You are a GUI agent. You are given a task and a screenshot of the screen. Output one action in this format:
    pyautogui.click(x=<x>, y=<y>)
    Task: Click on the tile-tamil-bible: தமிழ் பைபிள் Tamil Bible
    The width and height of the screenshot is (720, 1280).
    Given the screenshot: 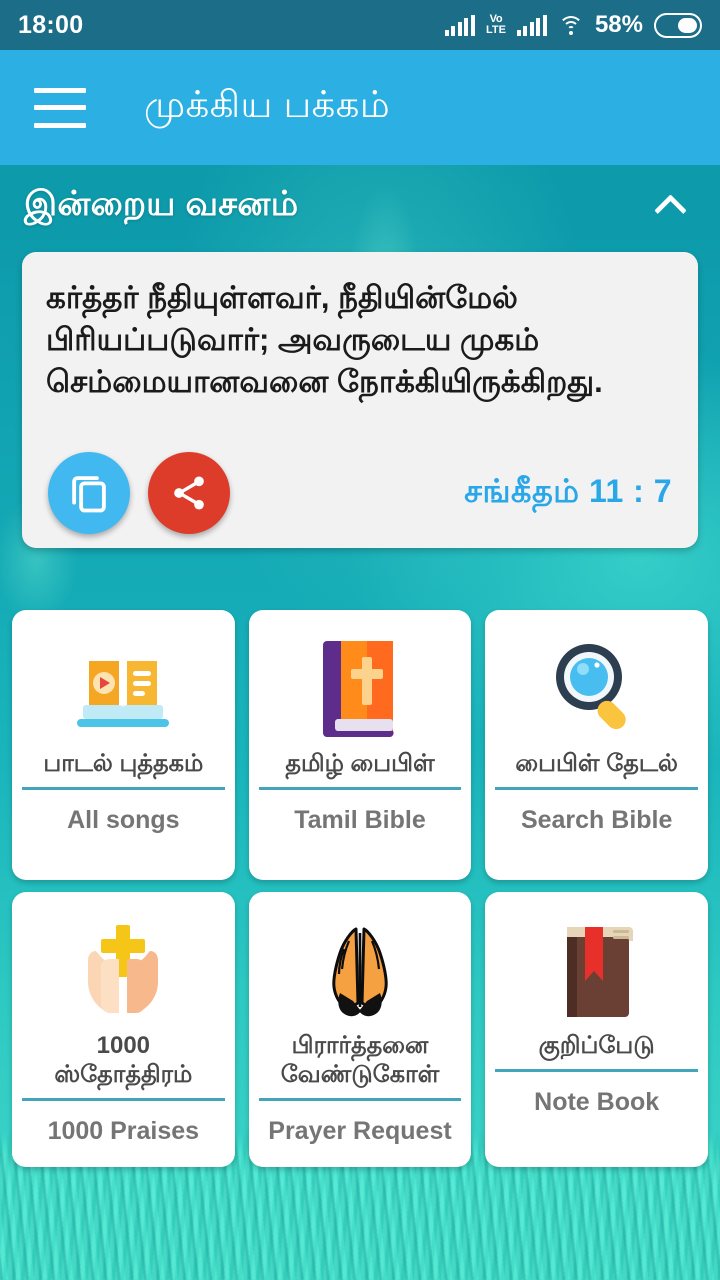 What is the action you would take?
    pyautogui.click(x=360, y=745)
    